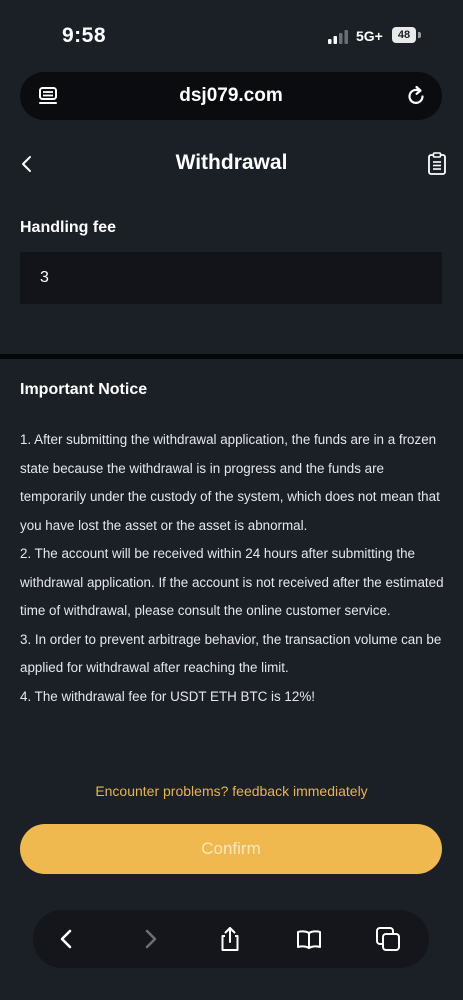 The height and width of the screenshot is (1000, 463). Describe the element at coordinates (231, 162) in the screenshot. I see `page-title: Withdrawal` at that location.